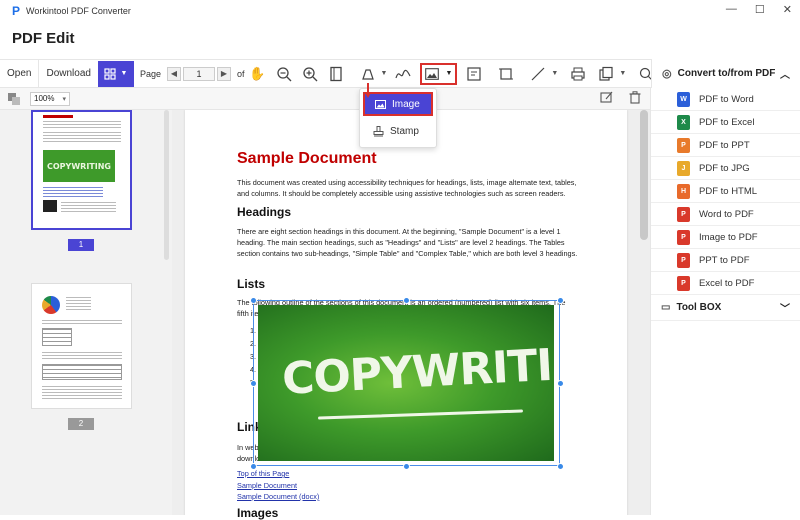 The width and height of the screenshot is (800, 520). Describe the element at coordinates (166, 185) in the screenshot. I see `thumbnail-scrollbar` at that location.